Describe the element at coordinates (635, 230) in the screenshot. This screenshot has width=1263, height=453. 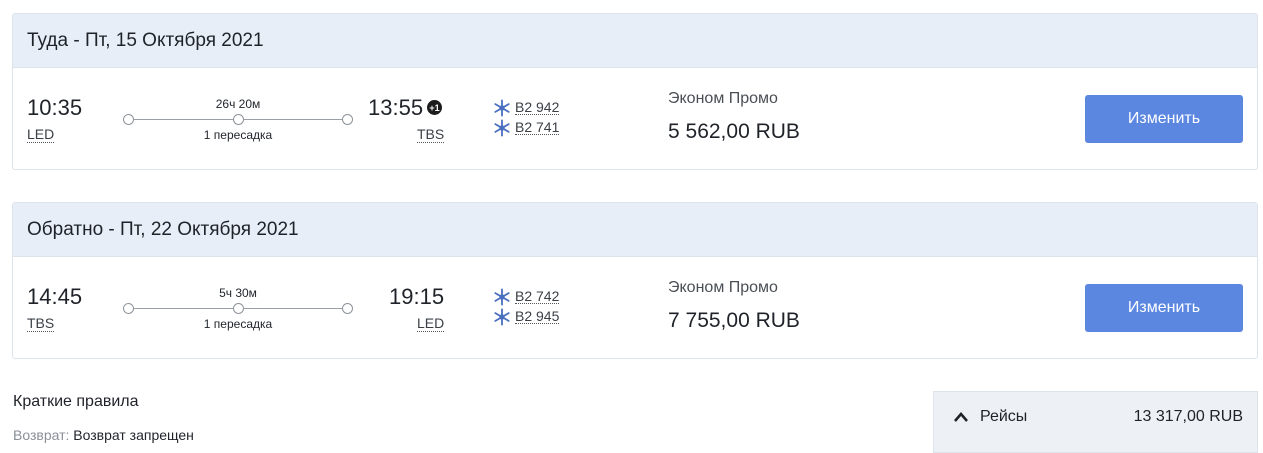
I see `return-heading: Обратно - Пт, 22 Октября 2021` at that location.